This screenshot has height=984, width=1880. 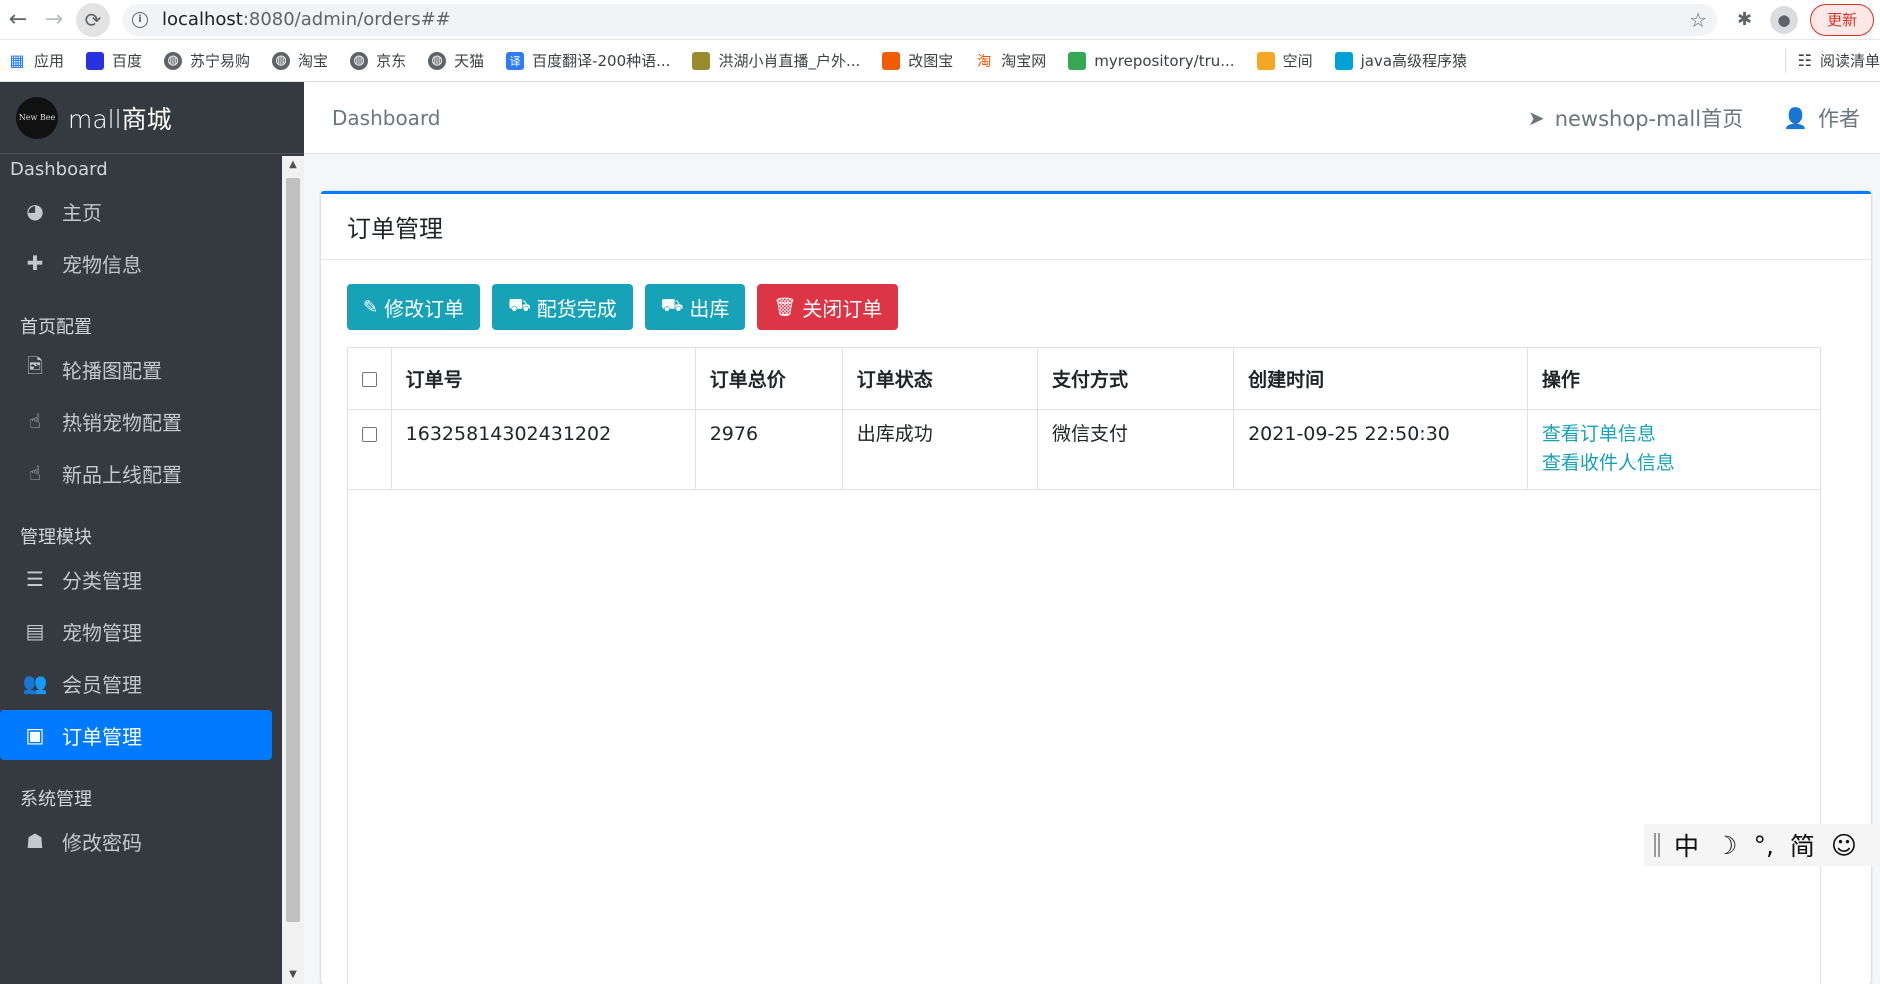 What do you see at coordinates (346, 19) in the screenshot?
I see `url-path: :8080/admin/orders##` at bounding box center [346, 19].